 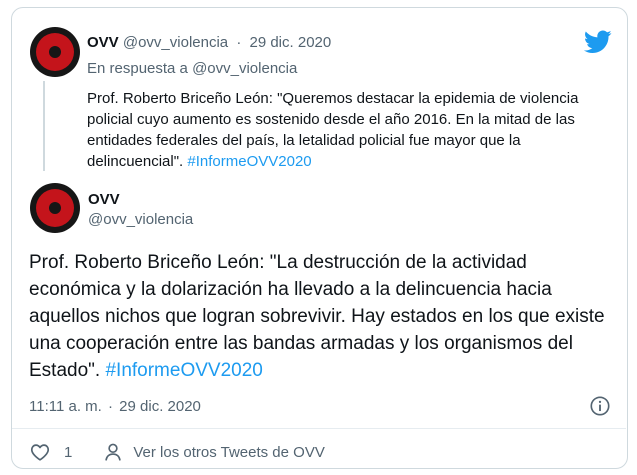 I want to click on twitter-bird-icon, so click(x=598, y=42).